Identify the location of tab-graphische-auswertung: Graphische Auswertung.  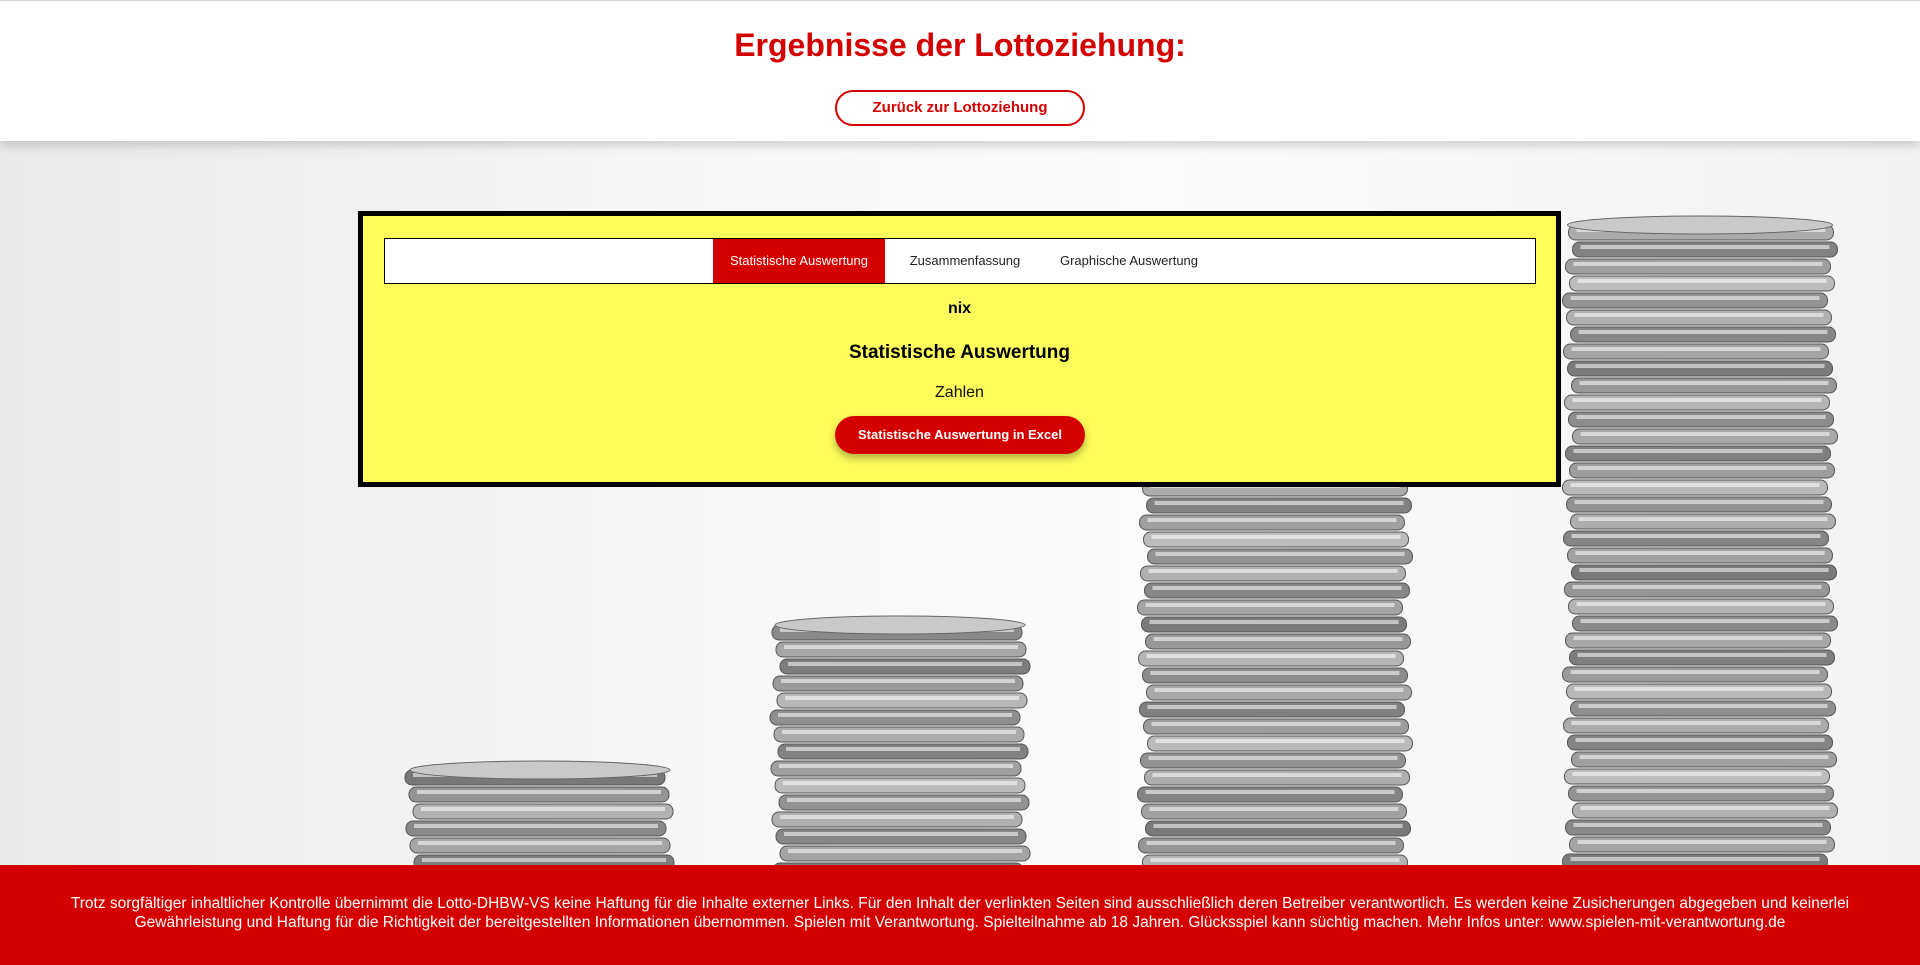
(1129, 261).